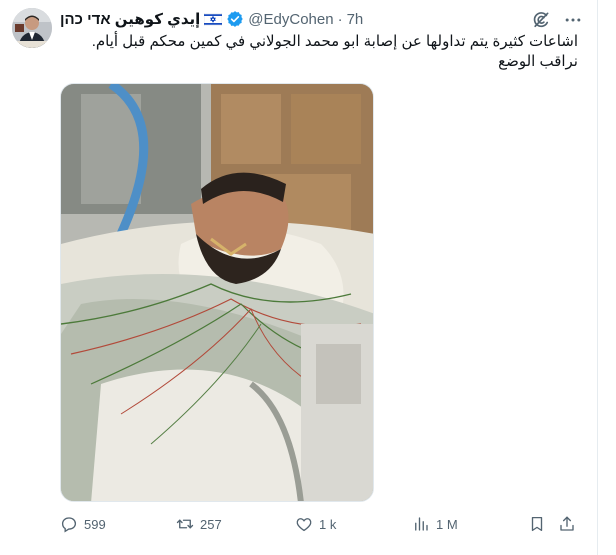  I want to click on action-bar: 599 257 1 k 1 M, so click(320, 524).